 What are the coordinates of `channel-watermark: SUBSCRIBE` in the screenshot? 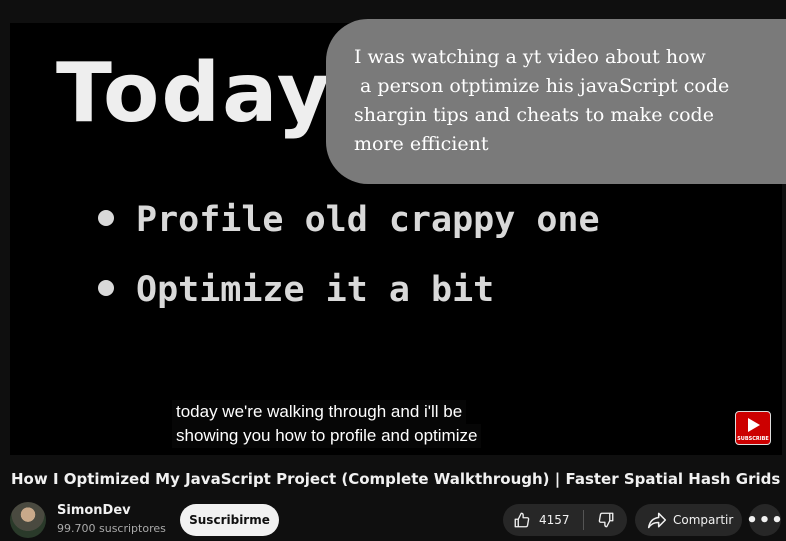 It's located at (753, 428).